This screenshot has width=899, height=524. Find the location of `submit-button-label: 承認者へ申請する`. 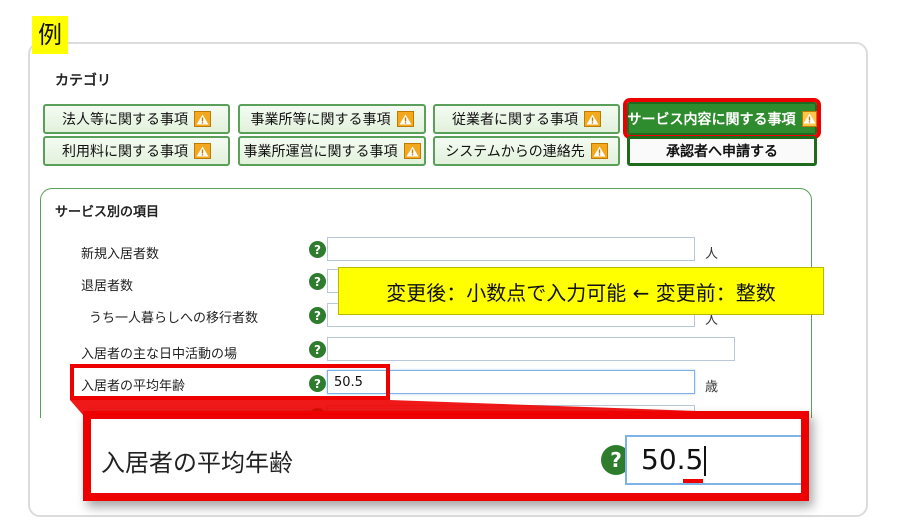

submit-button-label: 承認者へ申請する is located at coordinates (722, 152).